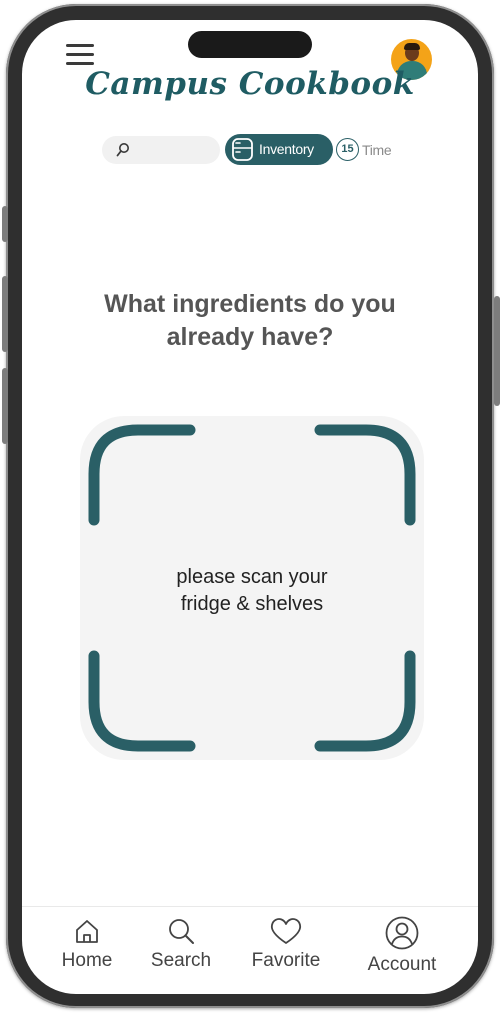 This screenshot has height=1016, width=502. Describe the element at coordinates (250, 44) in the screenshot. I see `dynamic-island` at that location.